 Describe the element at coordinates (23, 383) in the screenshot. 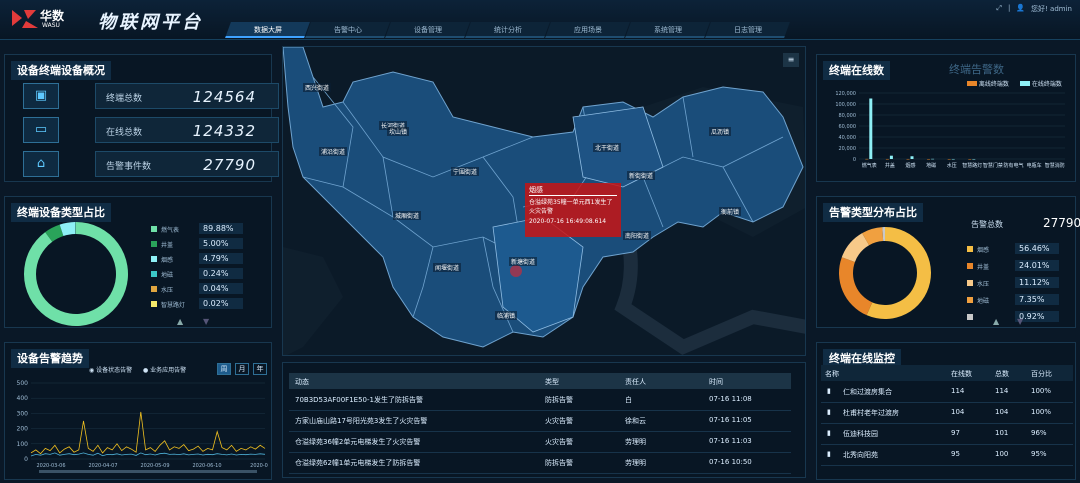

I see `y-tick: 500` at that location.